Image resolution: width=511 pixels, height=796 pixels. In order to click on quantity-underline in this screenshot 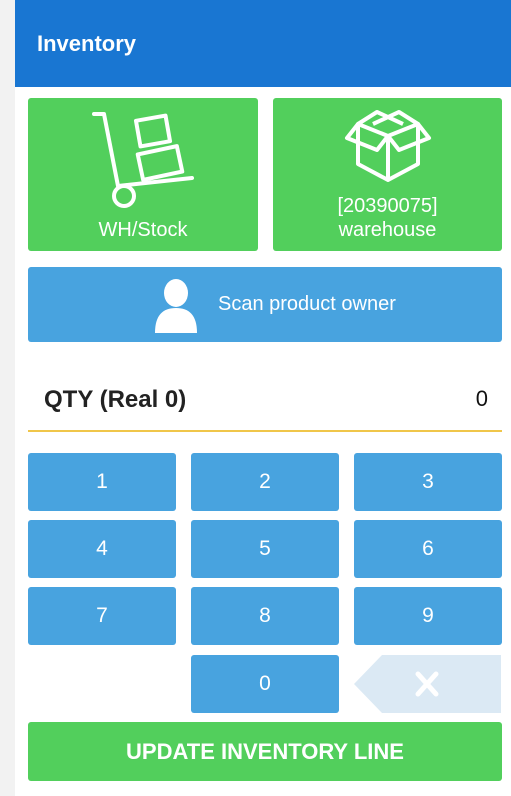, I will do `click(265, 431)`.